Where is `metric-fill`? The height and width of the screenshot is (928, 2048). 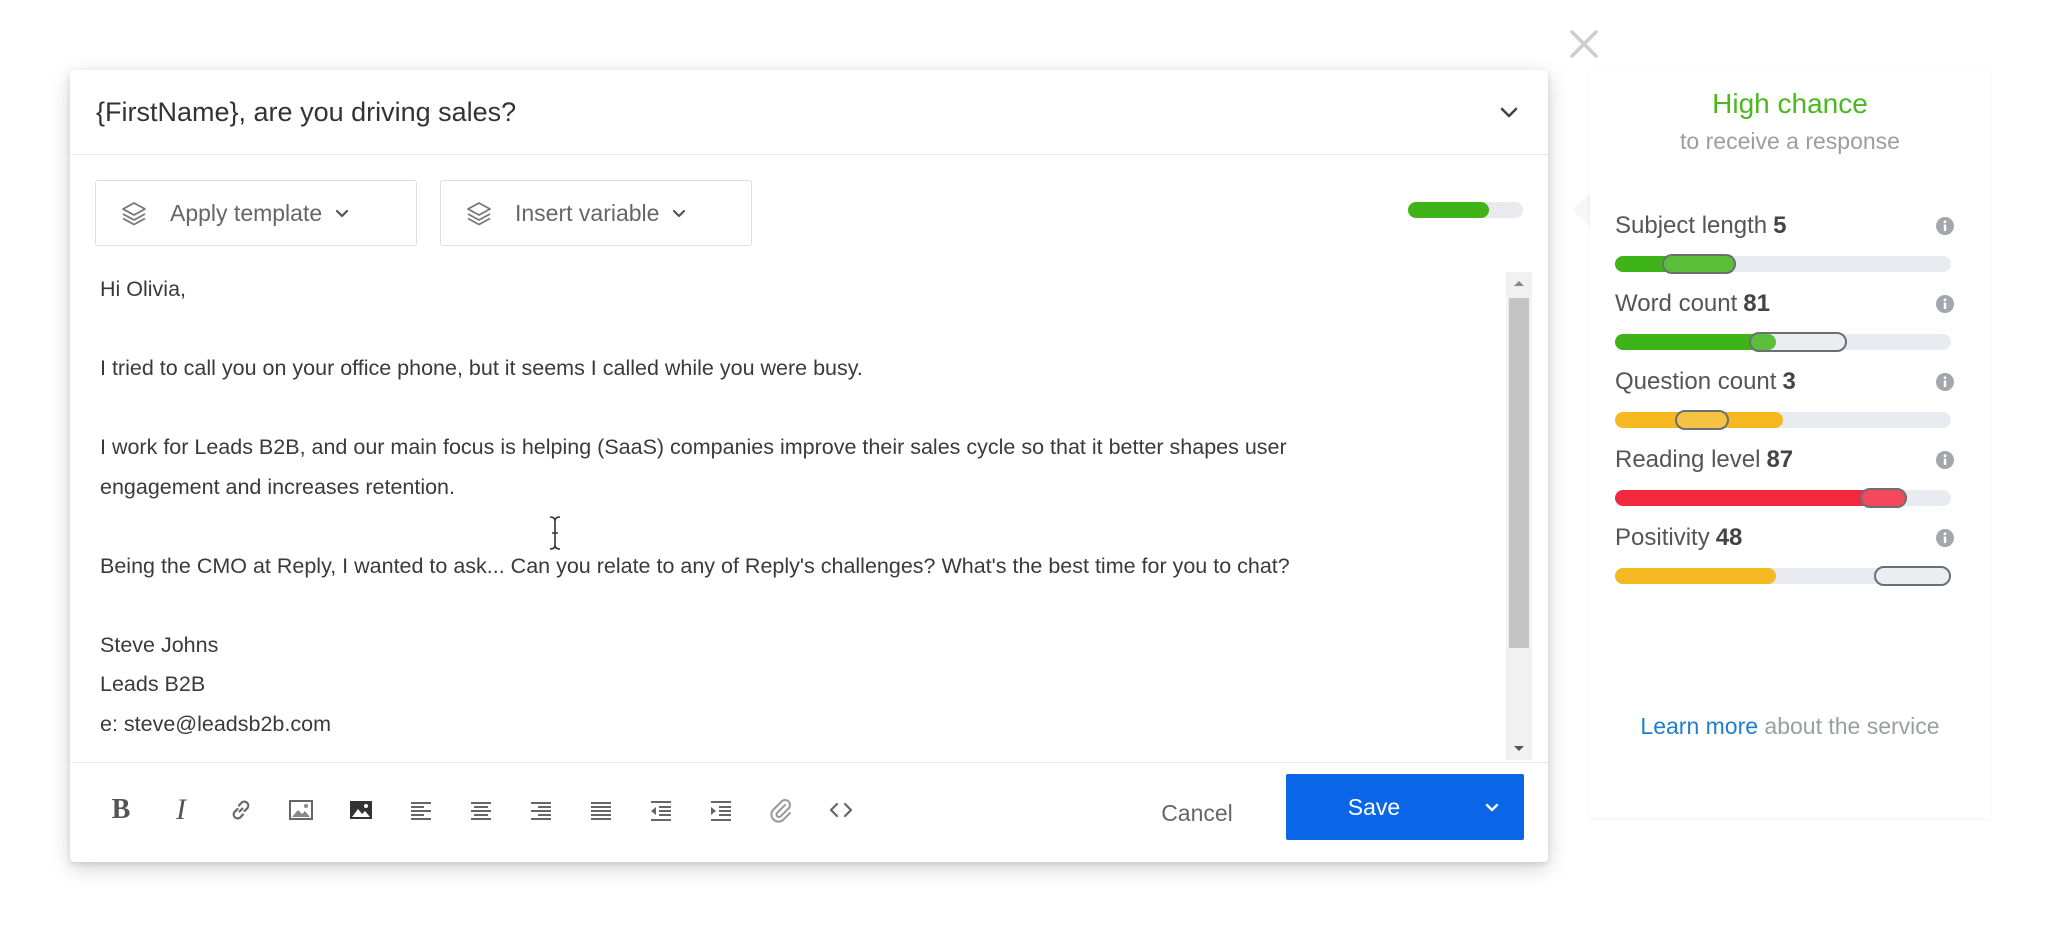 metric-fill is located at coordinates (1696, 576).